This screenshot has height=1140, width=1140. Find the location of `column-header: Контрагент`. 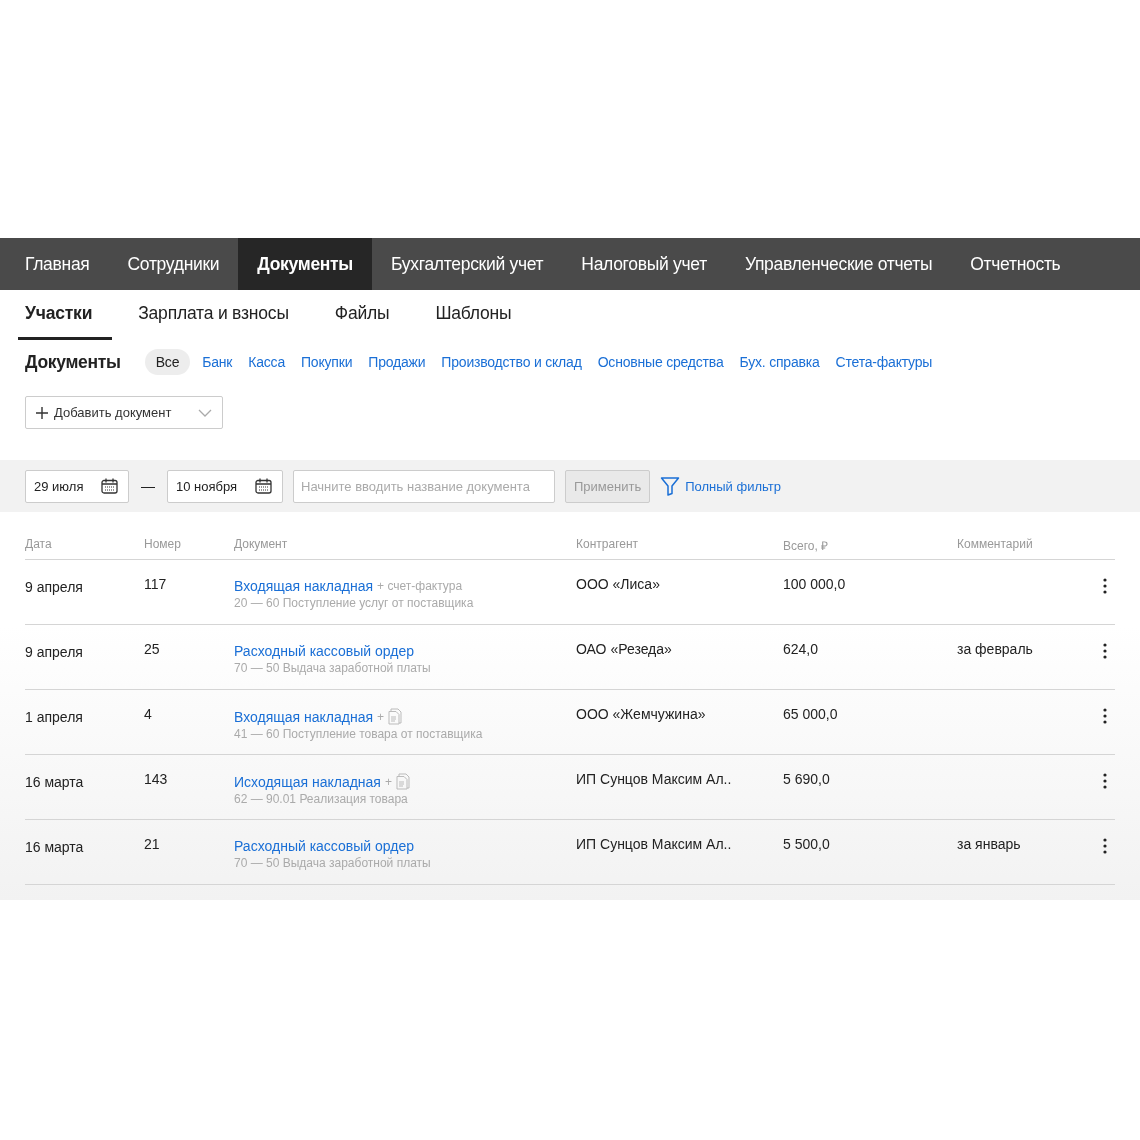

column-header: Контрагент is located at coordinates (608, 545).